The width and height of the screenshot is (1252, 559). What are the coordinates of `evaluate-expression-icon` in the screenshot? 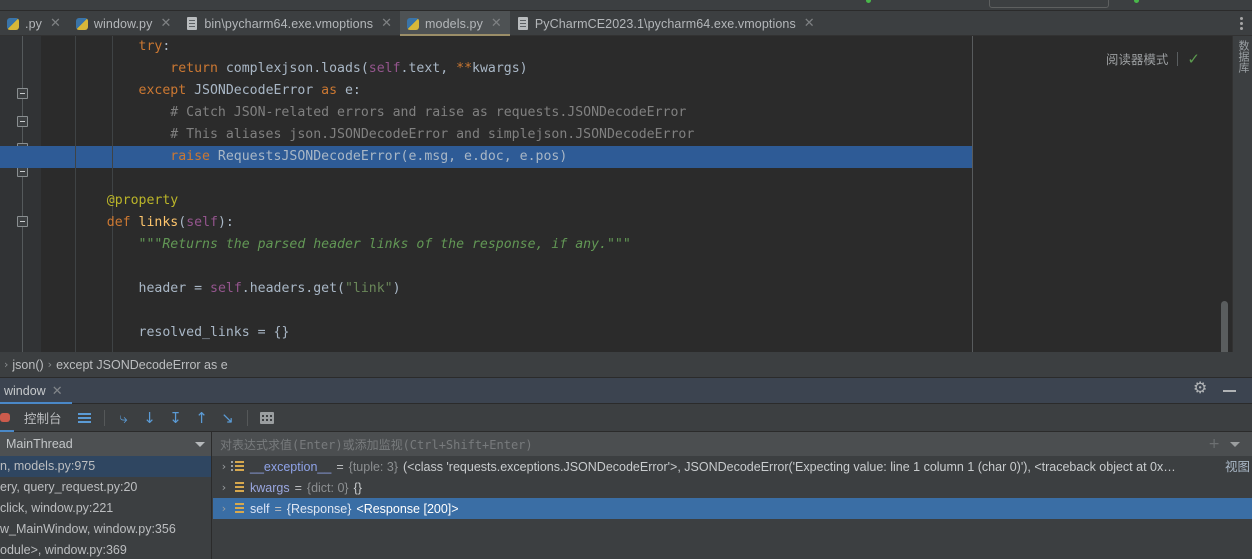 It's located at (267, 418).